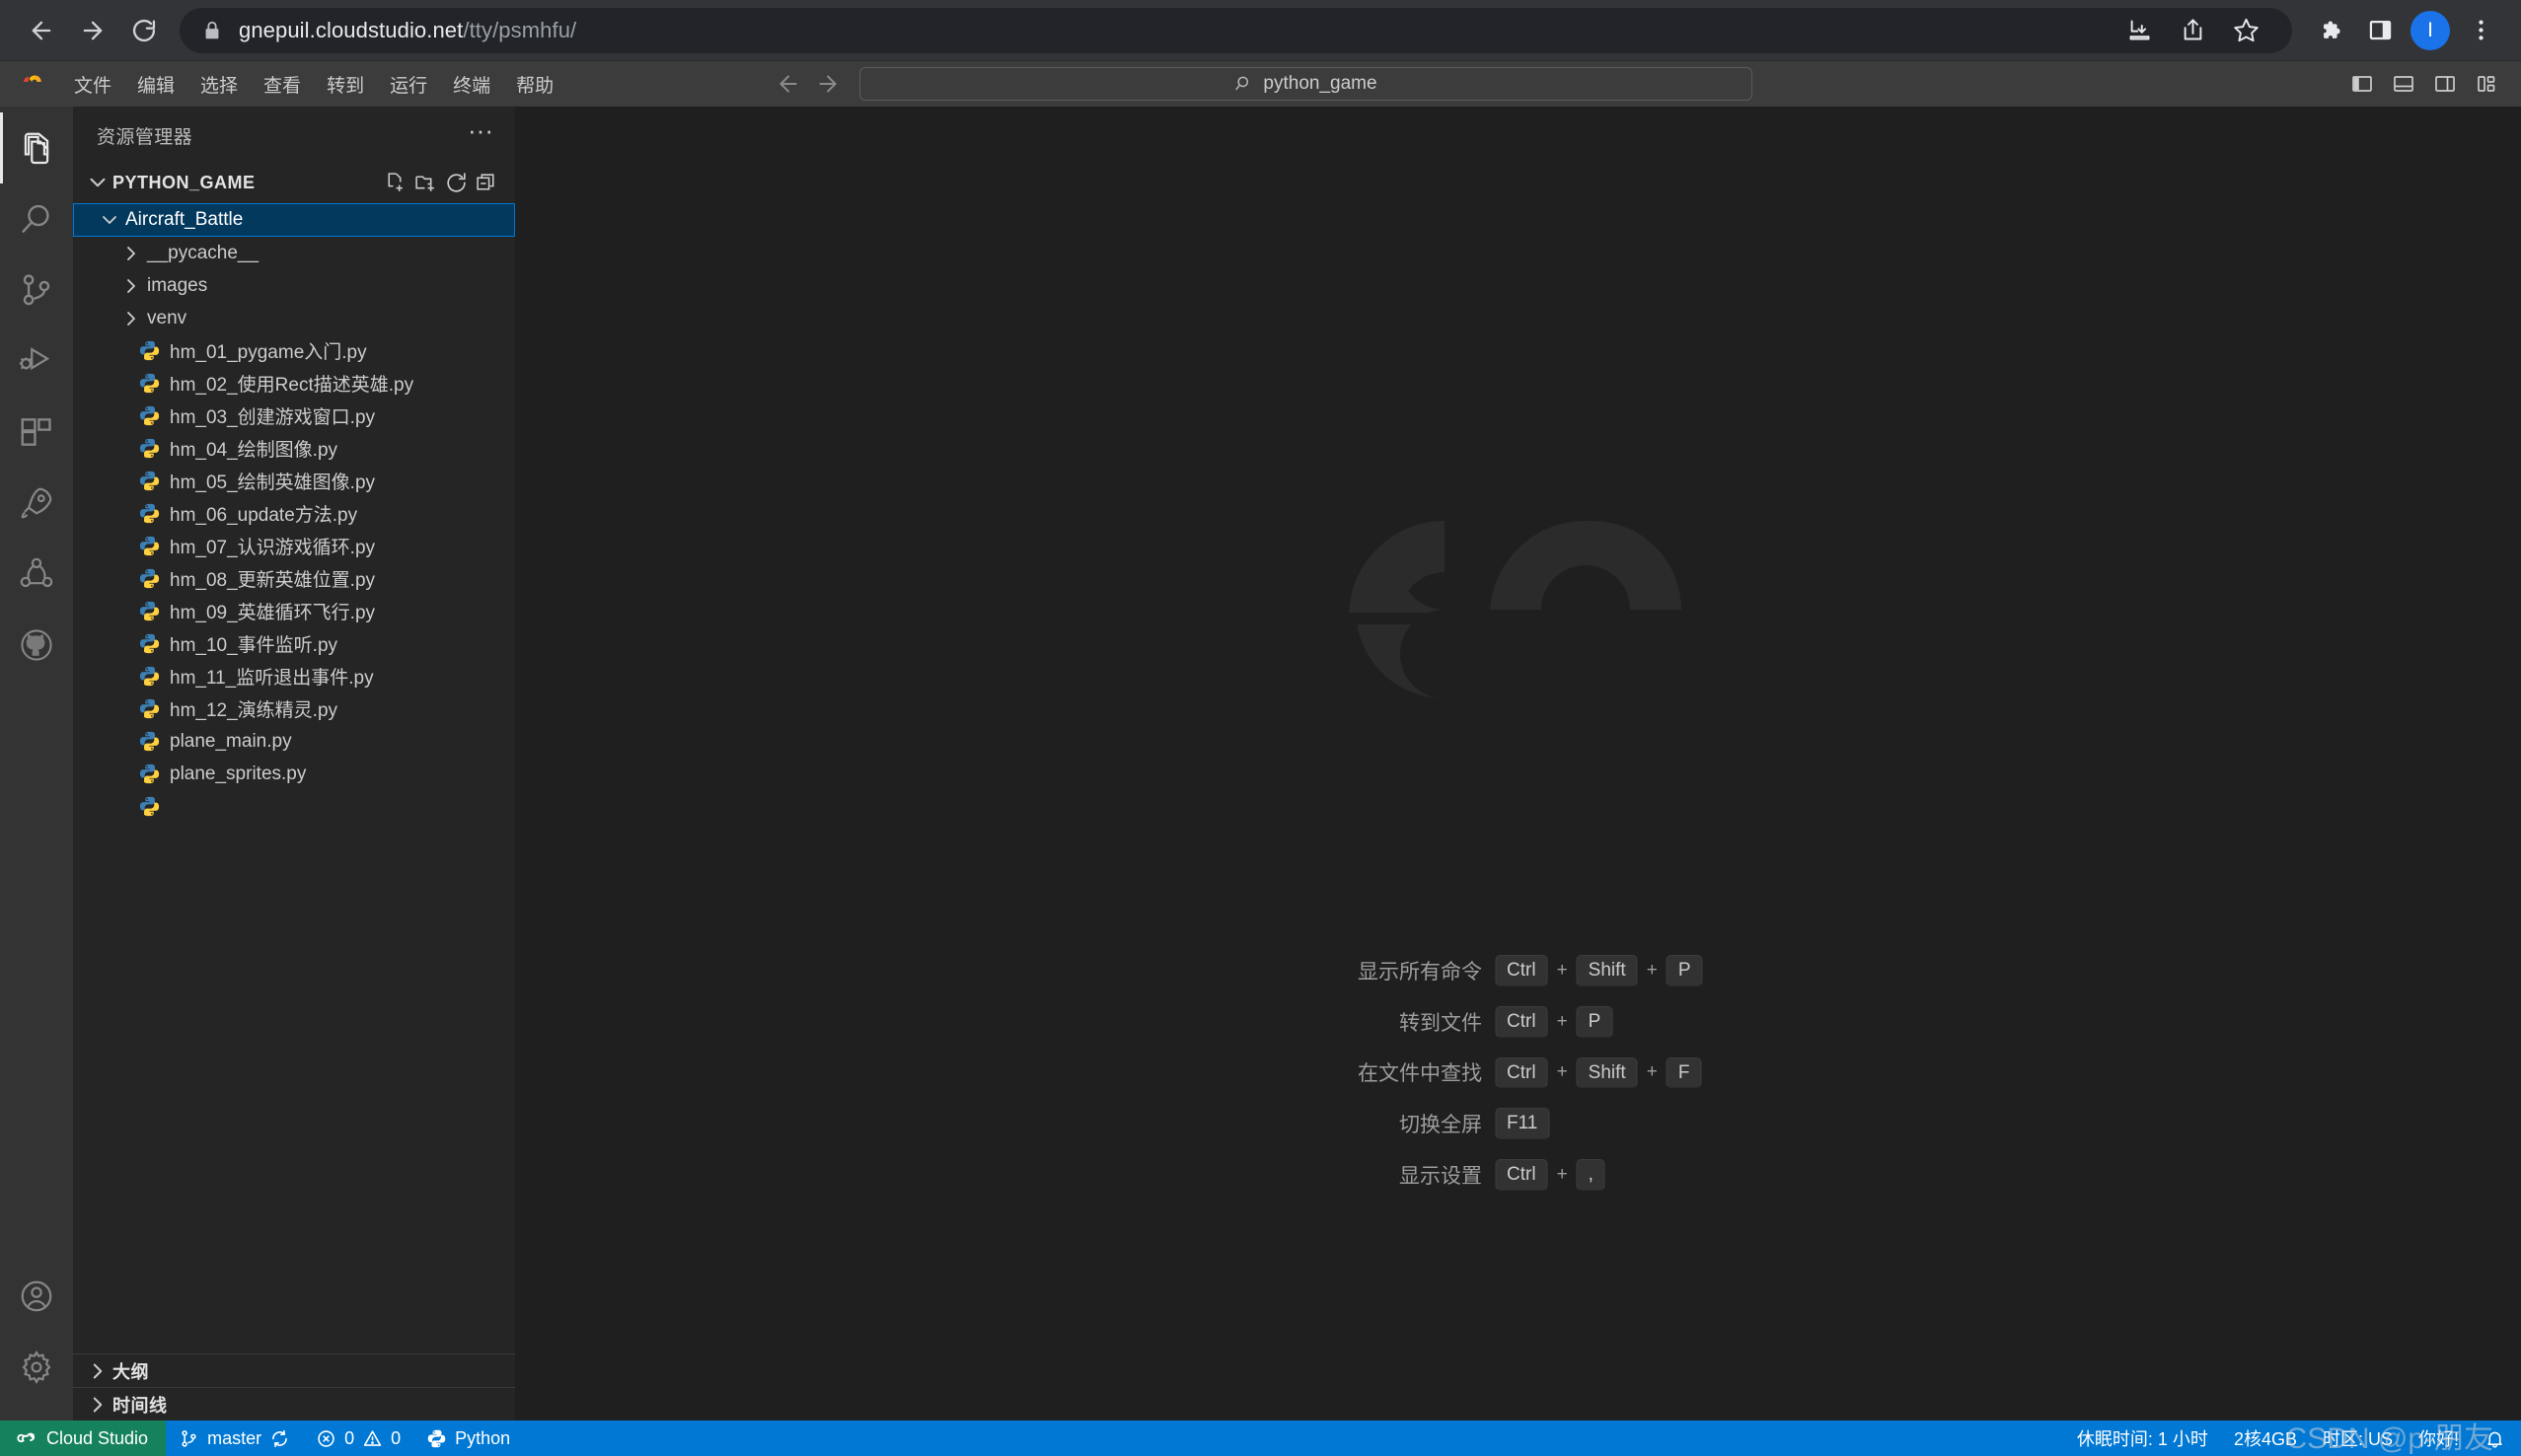 This screenshot has height=1456, width=2521. What do you see at coordinates (294, 220) in the screenshot?
I see `tree-item-folder: Aircraft_Battle` at bounding box center [294, 220].